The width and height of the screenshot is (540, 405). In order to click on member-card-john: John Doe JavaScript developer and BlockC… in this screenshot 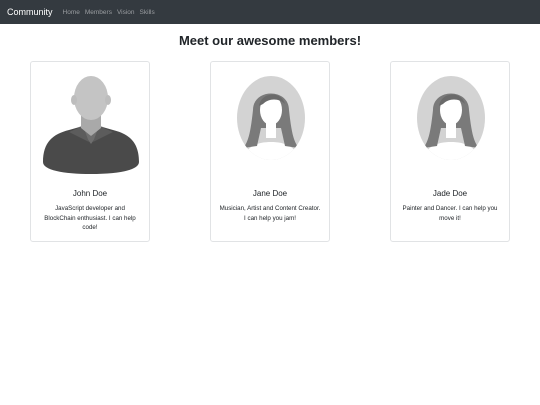, I will do `click(90, 151)`.